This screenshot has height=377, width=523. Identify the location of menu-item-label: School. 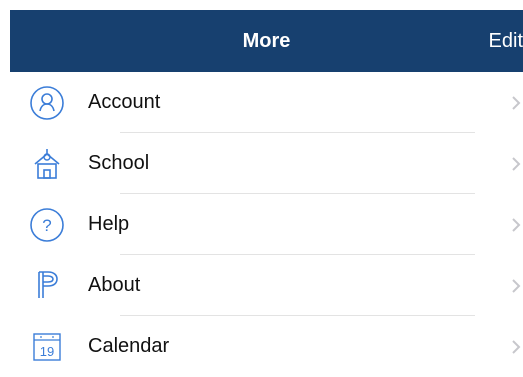
(119, 163).